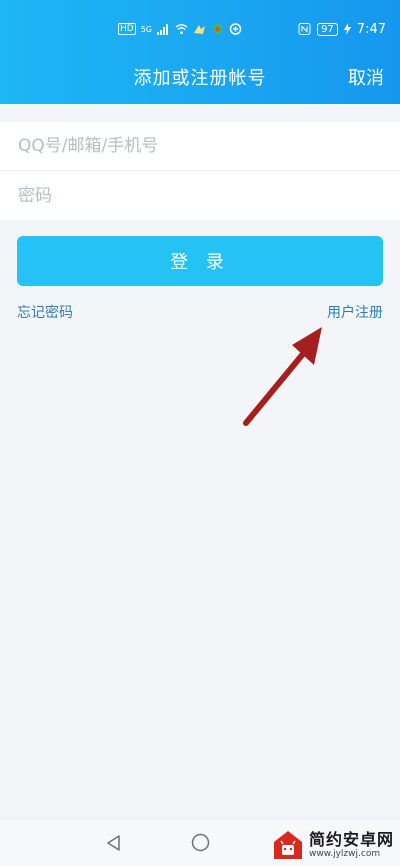  What do you see at coordinates (366, 77) in the screenshot?
I see `cancel-button: 取消` at bounding box center [366, 77].